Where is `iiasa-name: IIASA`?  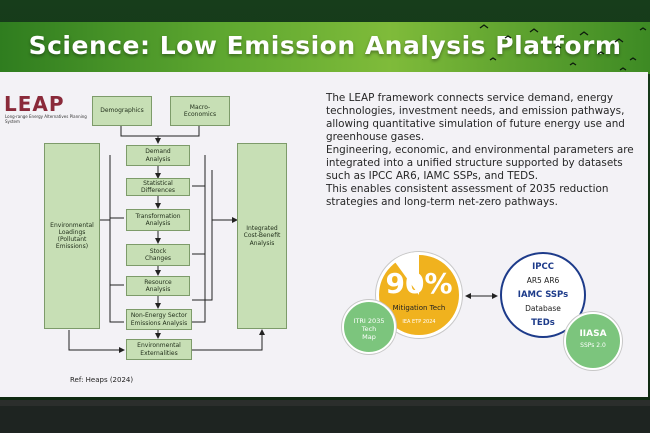
iiasa-name: IIASA is located at coordinates (593, 334).